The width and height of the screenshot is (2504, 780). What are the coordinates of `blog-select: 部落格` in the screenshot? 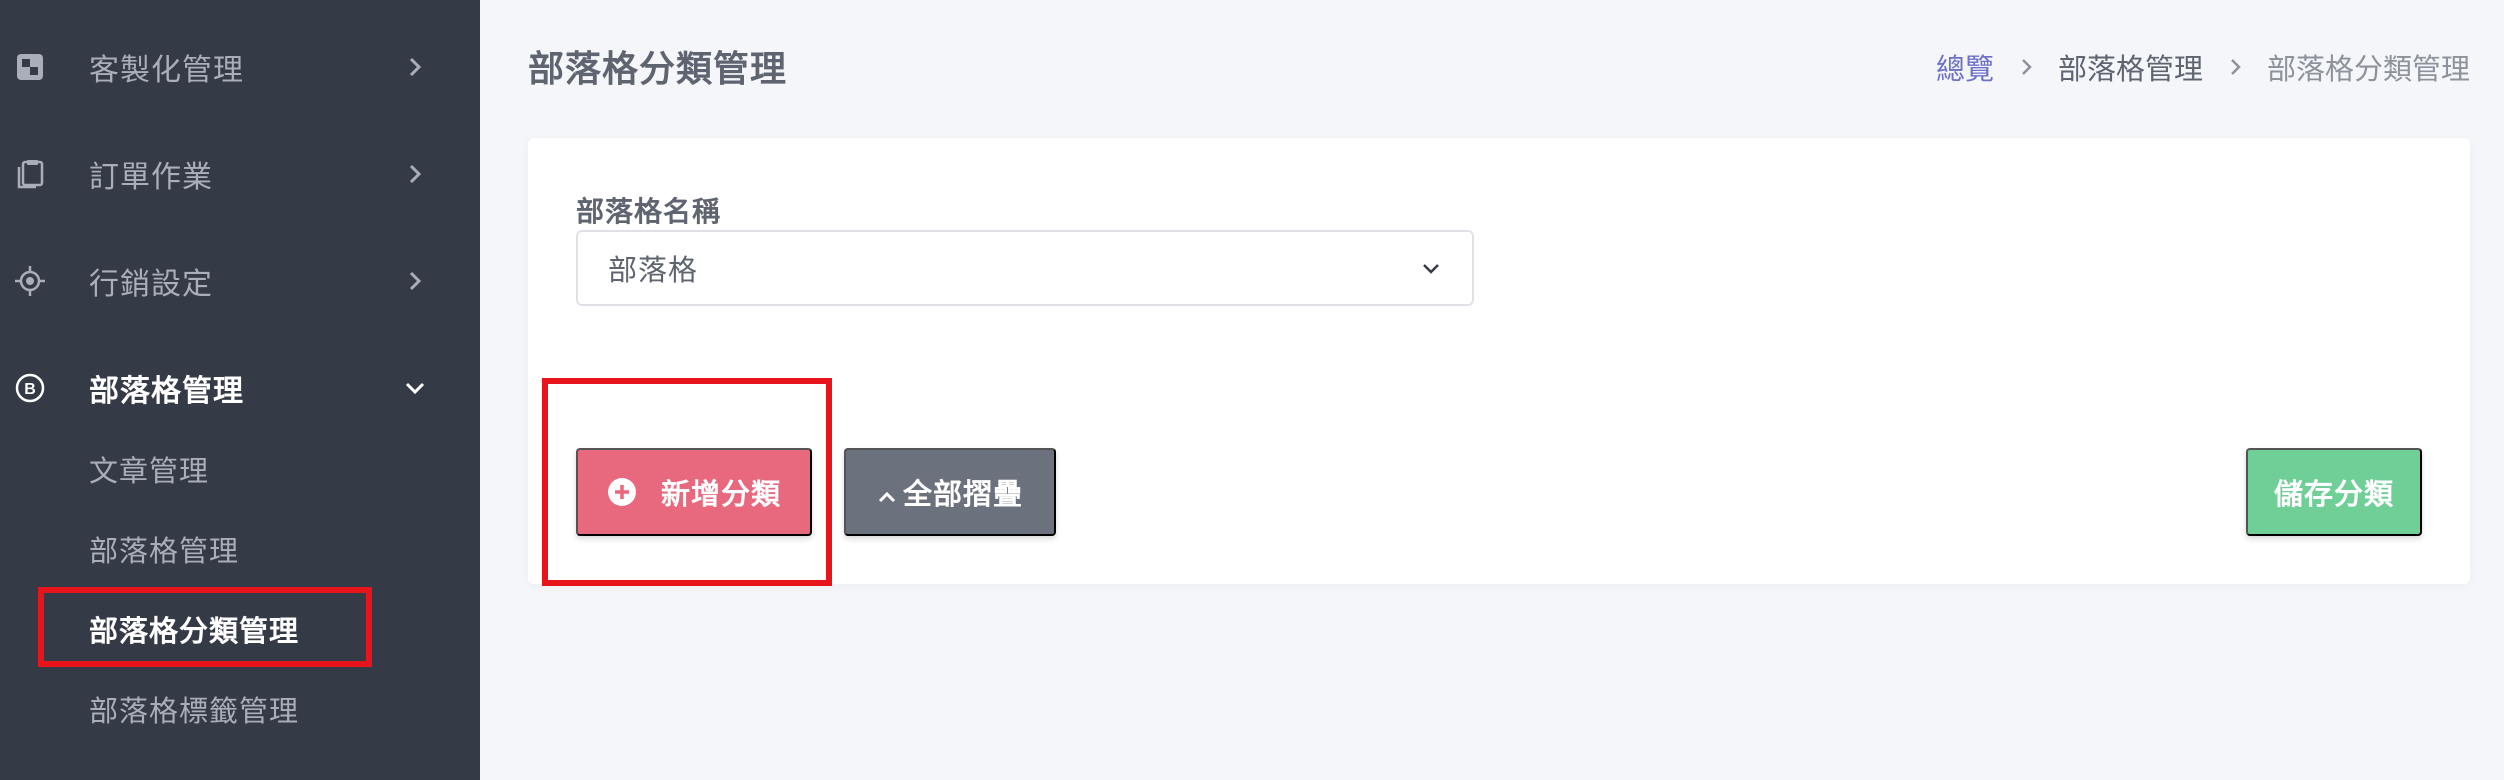 It's located at (1025, 268).